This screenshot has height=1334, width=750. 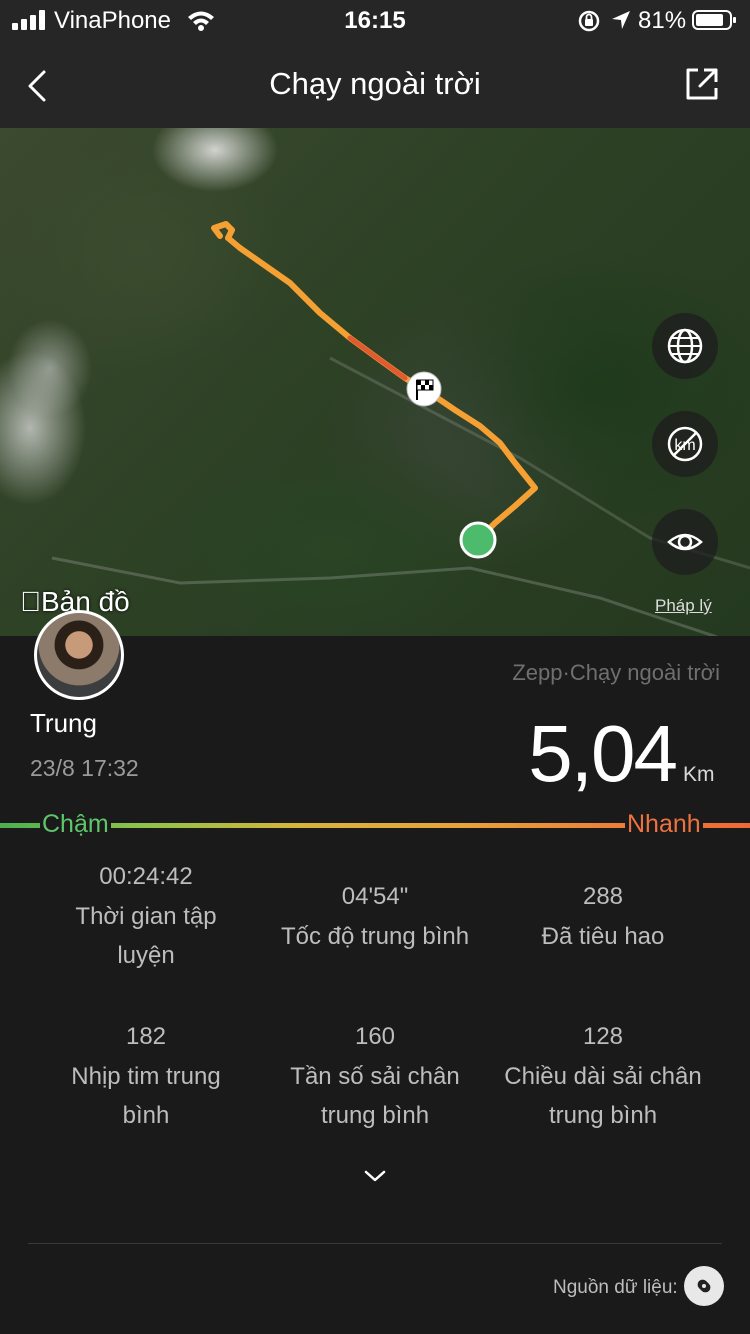 I want to click on stat-value: 128, so click(x=603, y=1036).